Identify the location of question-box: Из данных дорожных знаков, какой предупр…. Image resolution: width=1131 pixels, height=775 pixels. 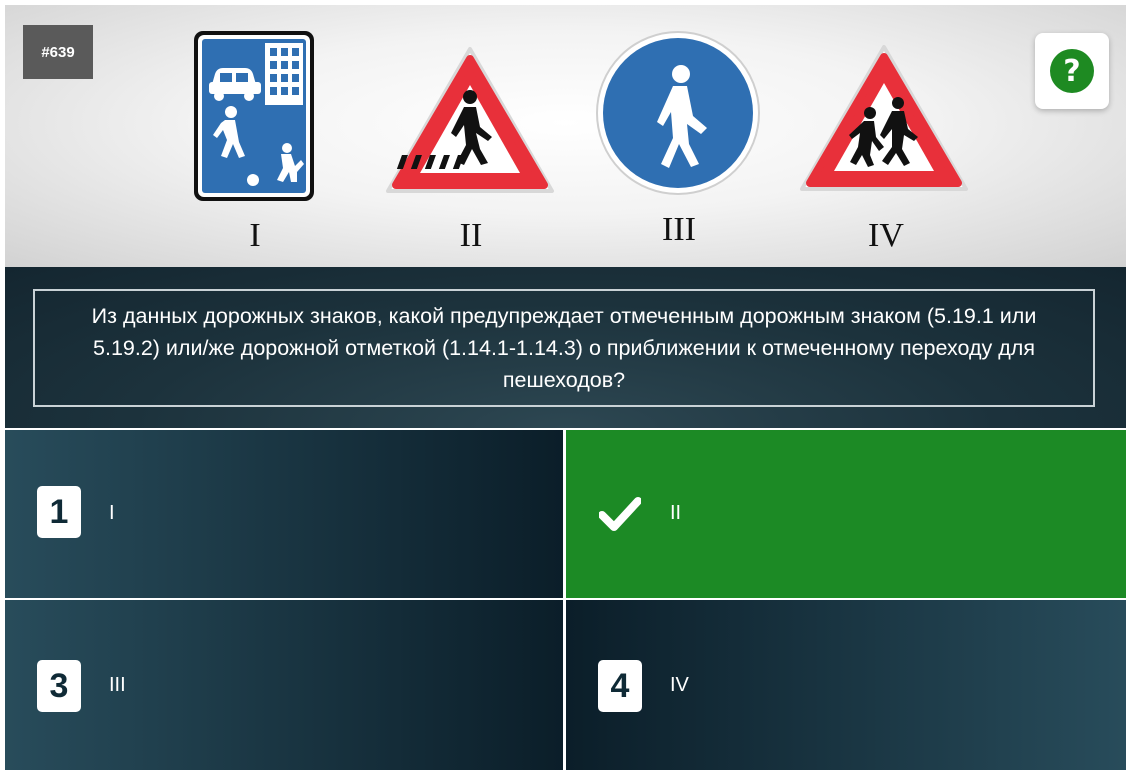
(564, 348).